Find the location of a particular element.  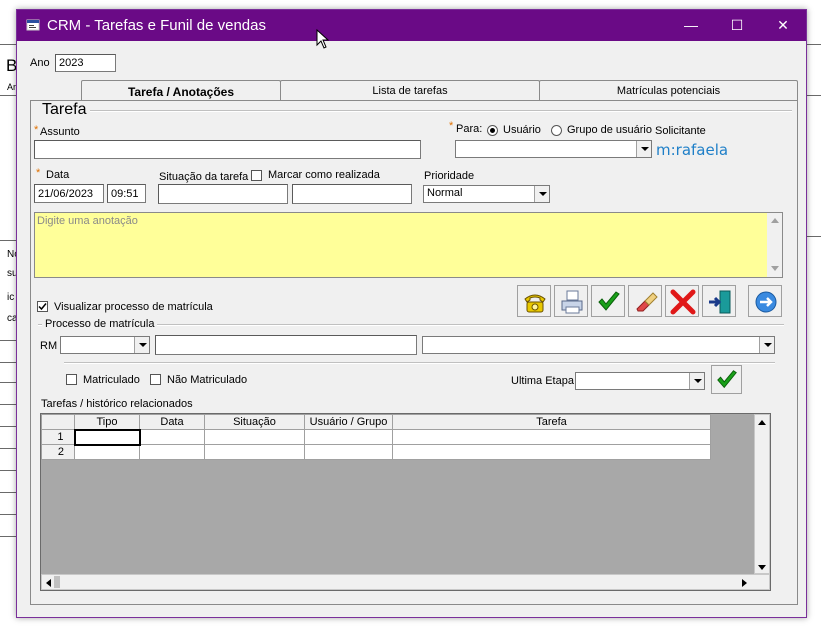

clear-button is located at coordinates (645, 301).